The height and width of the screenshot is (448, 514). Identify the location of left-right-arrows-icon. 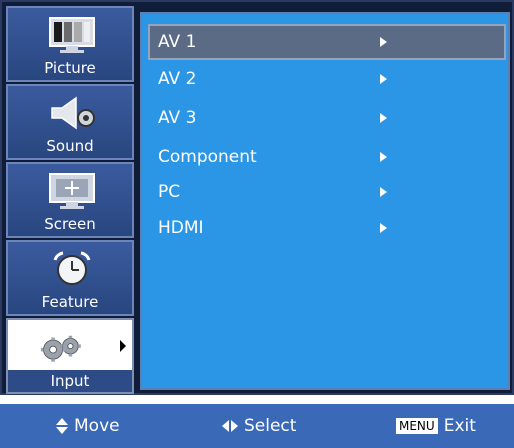
(231, 426).